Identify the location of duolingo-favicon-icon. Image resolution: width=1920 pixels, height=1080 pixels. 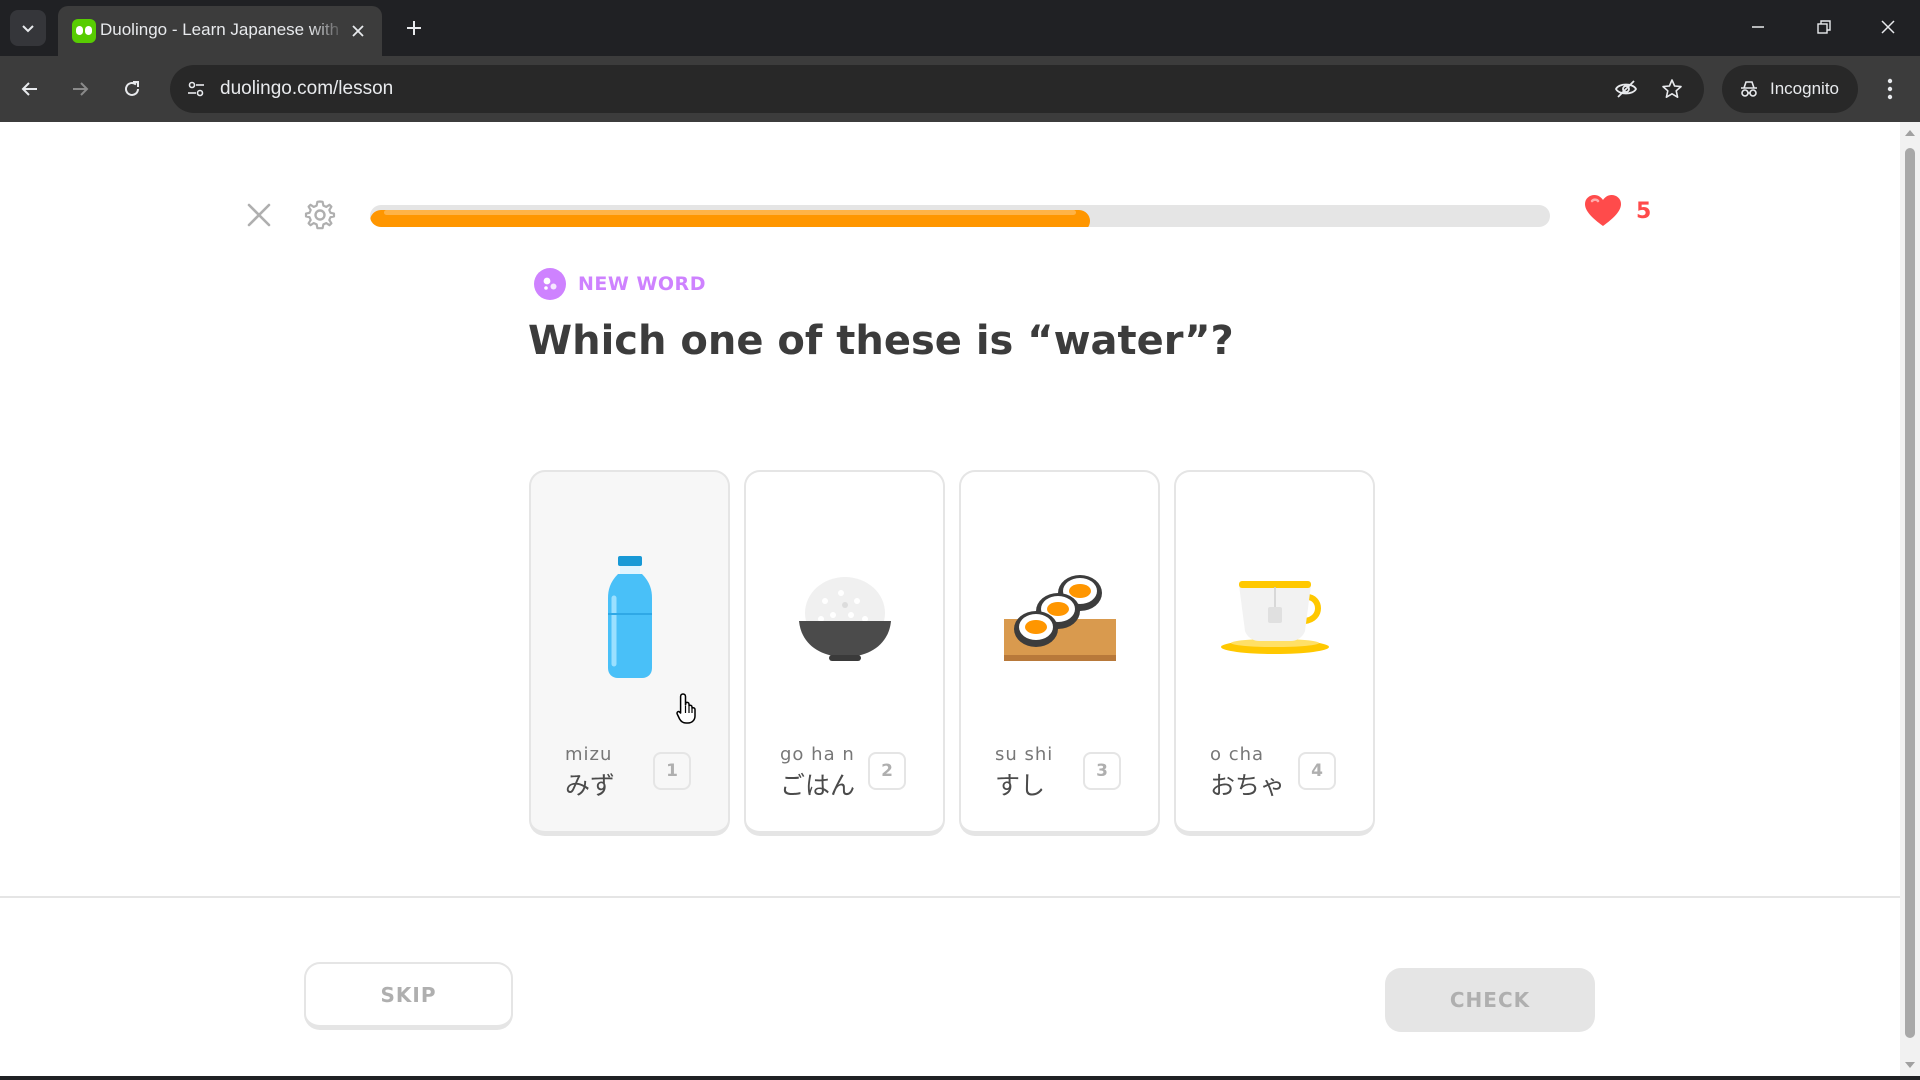
(84, 31).